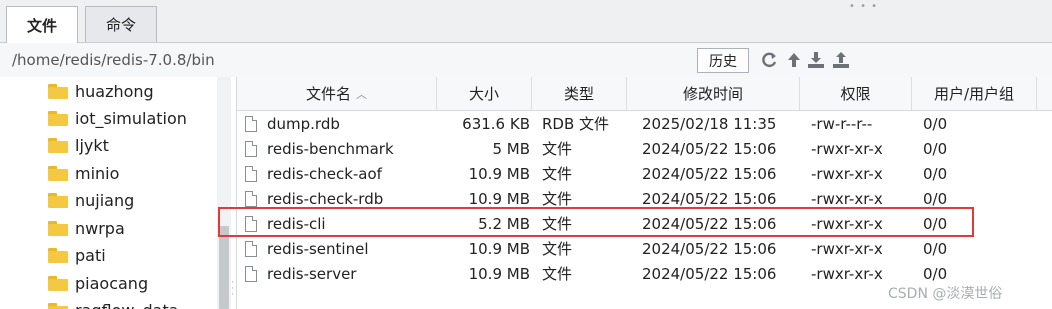 This screenshot has height=309, width=1052. I want to click on column-header-type: 类型, so click(579, 93).